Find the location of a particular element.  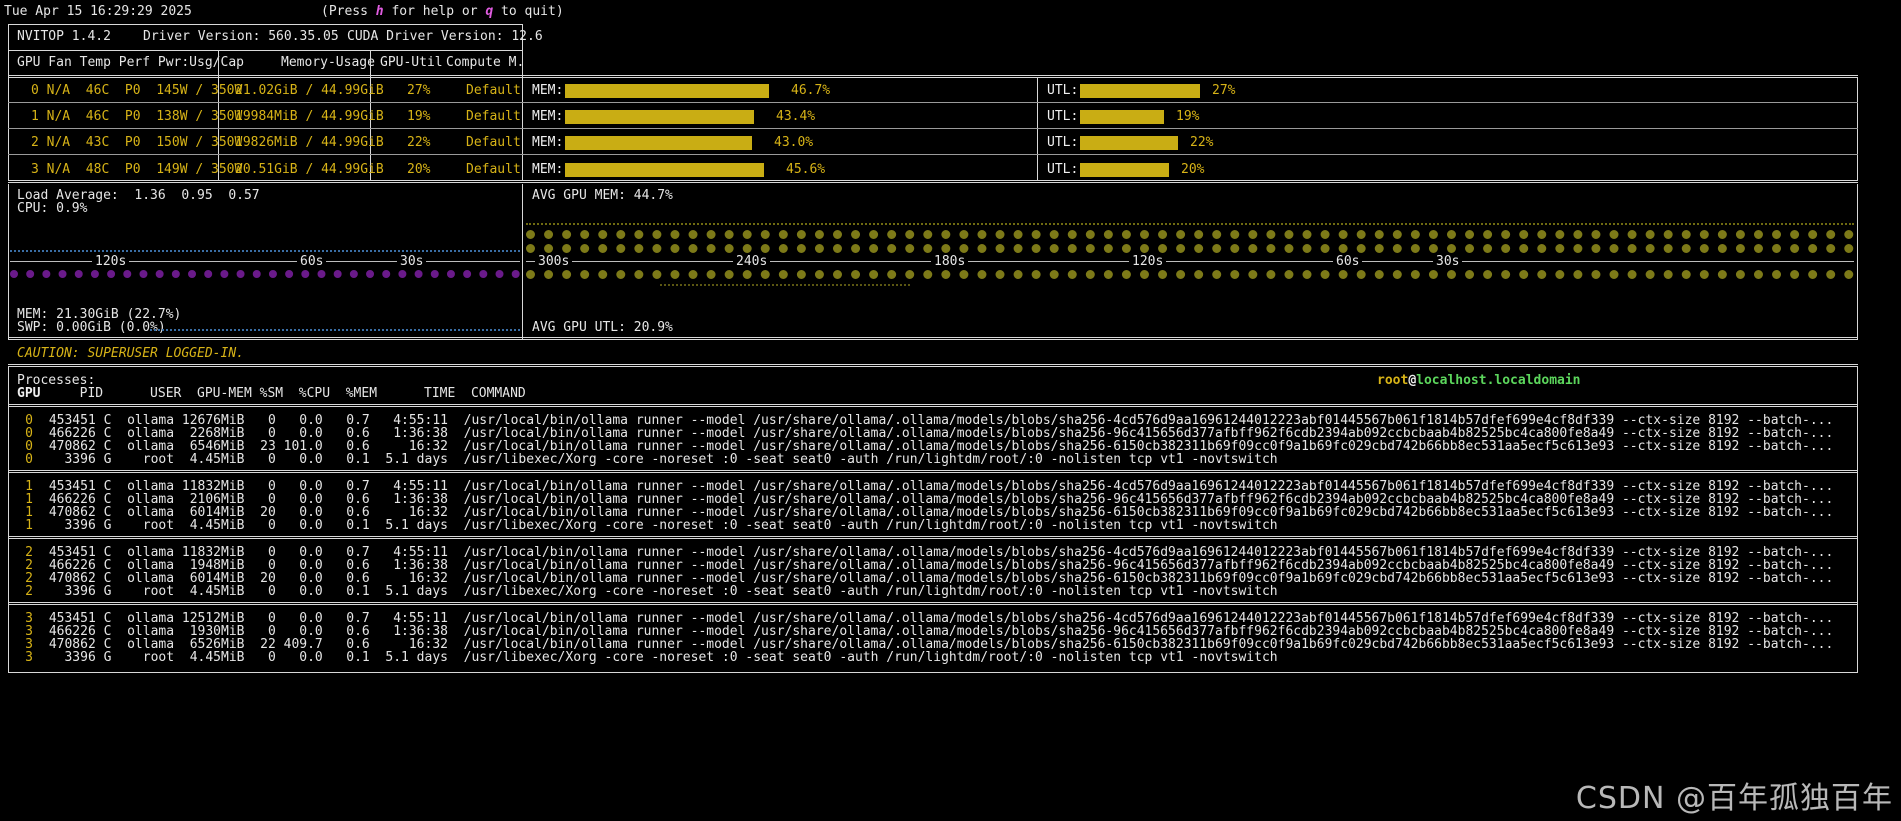

host-swp: SWP: 0.00GiB (0.0%) is located at coordinates (91, 327).